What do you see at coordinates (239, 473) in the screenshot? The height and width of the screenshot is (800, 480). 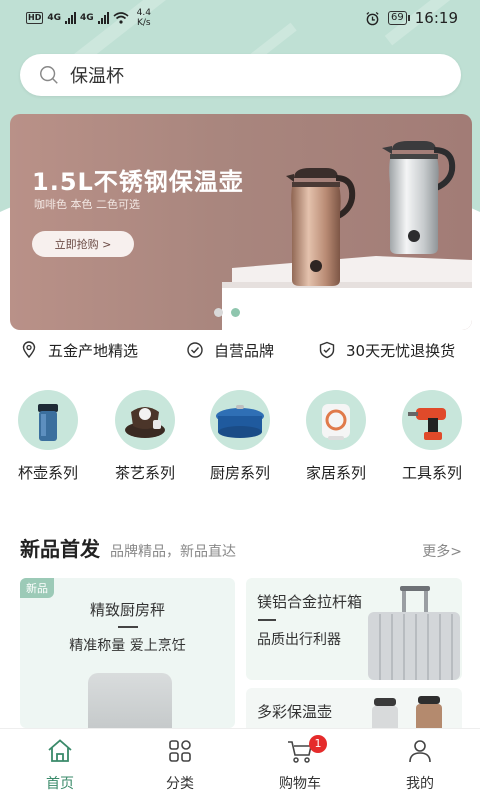 I see `category-label: 厨房系列` at bounding box center [239, 473].